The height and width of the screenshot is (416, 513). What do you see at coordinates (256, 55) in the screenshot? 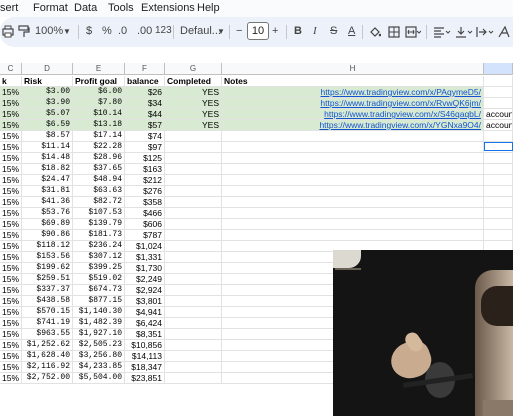
I see `formula-bar` at bounding box center [256, 55].